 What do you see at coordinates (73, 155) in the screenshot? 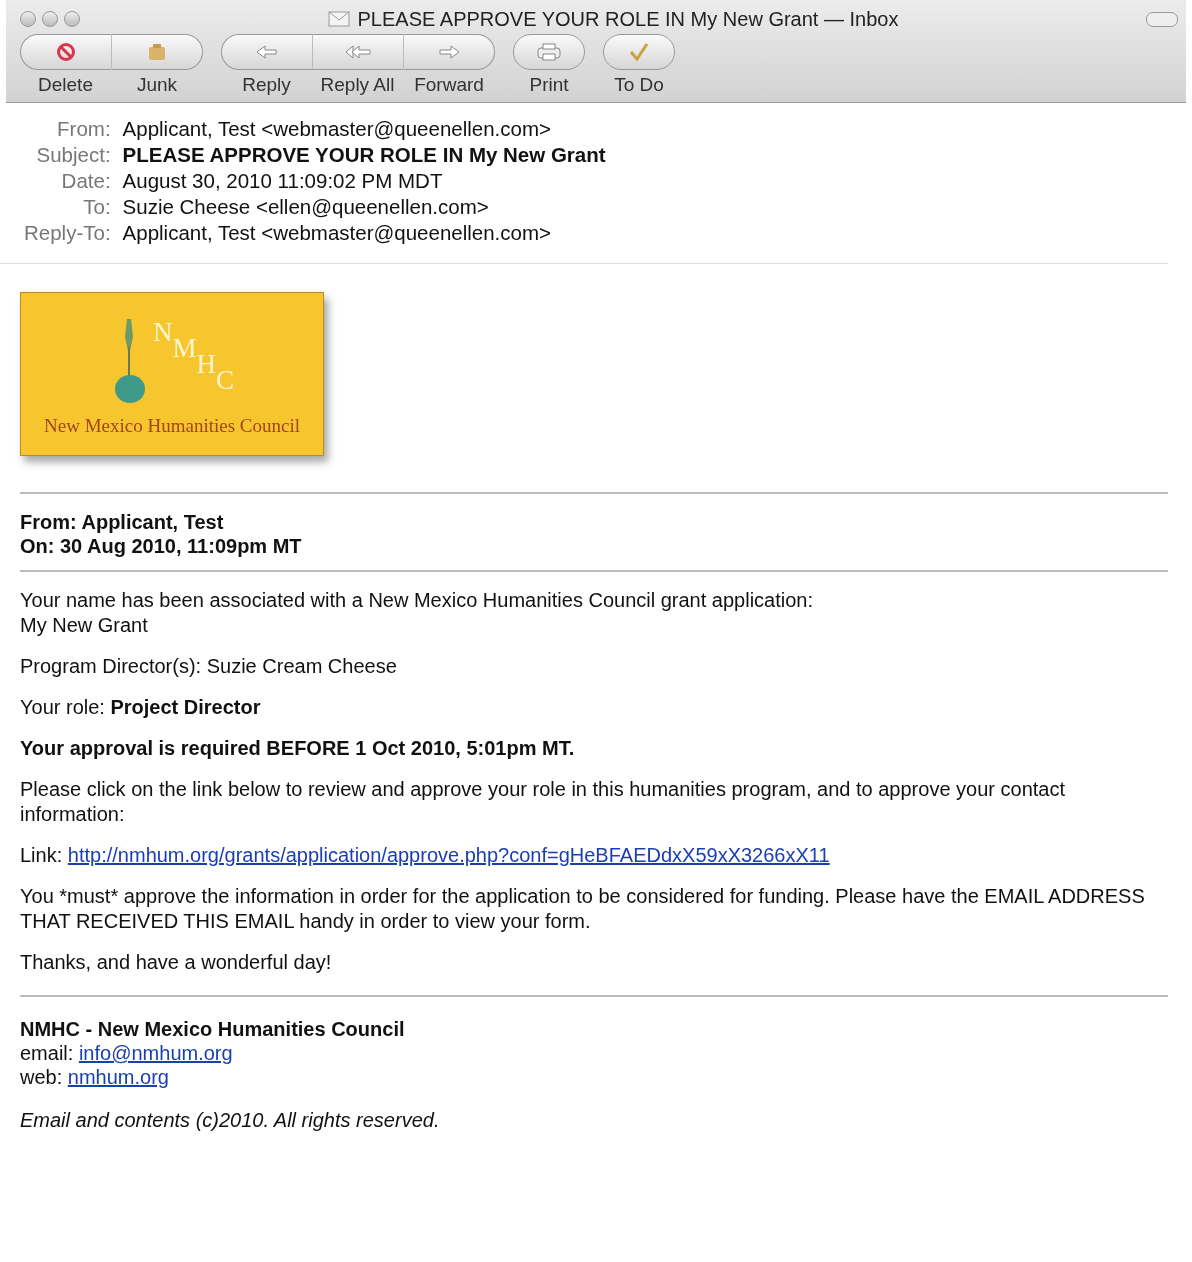
I see `header-label: Subject:` at bounding box center [73, 155].